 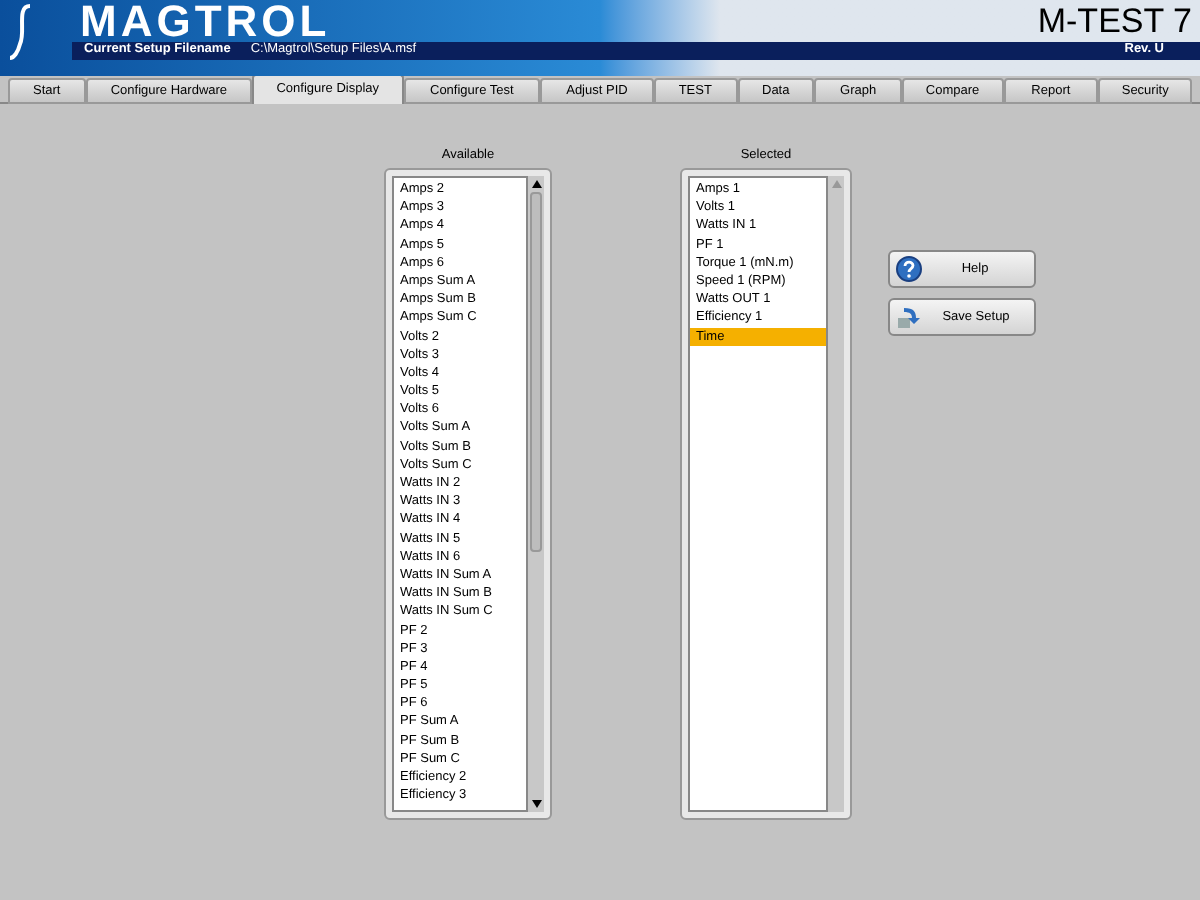 I want to click on logo-icon, so click(x=22, y=32).